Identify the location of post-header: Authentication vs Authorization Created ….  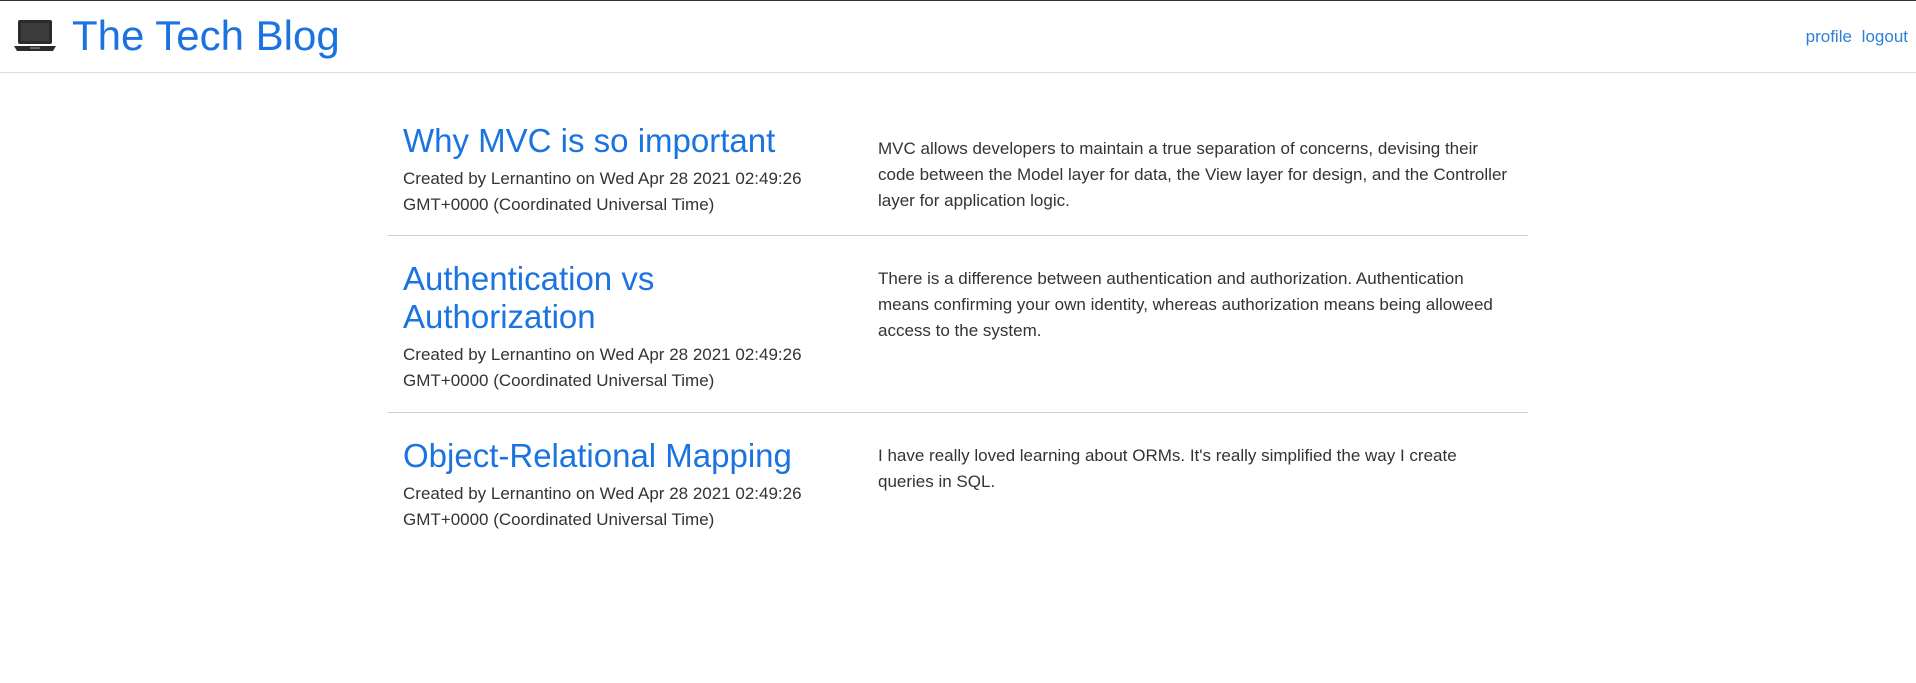
(633, 336).